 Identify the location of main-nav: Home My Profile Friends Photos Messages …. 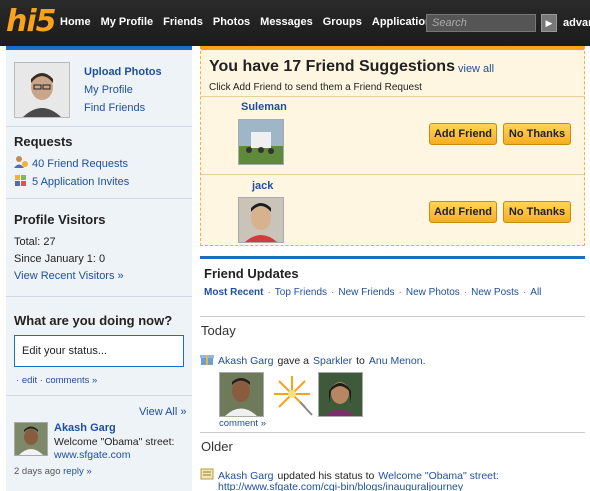
(249, 22).